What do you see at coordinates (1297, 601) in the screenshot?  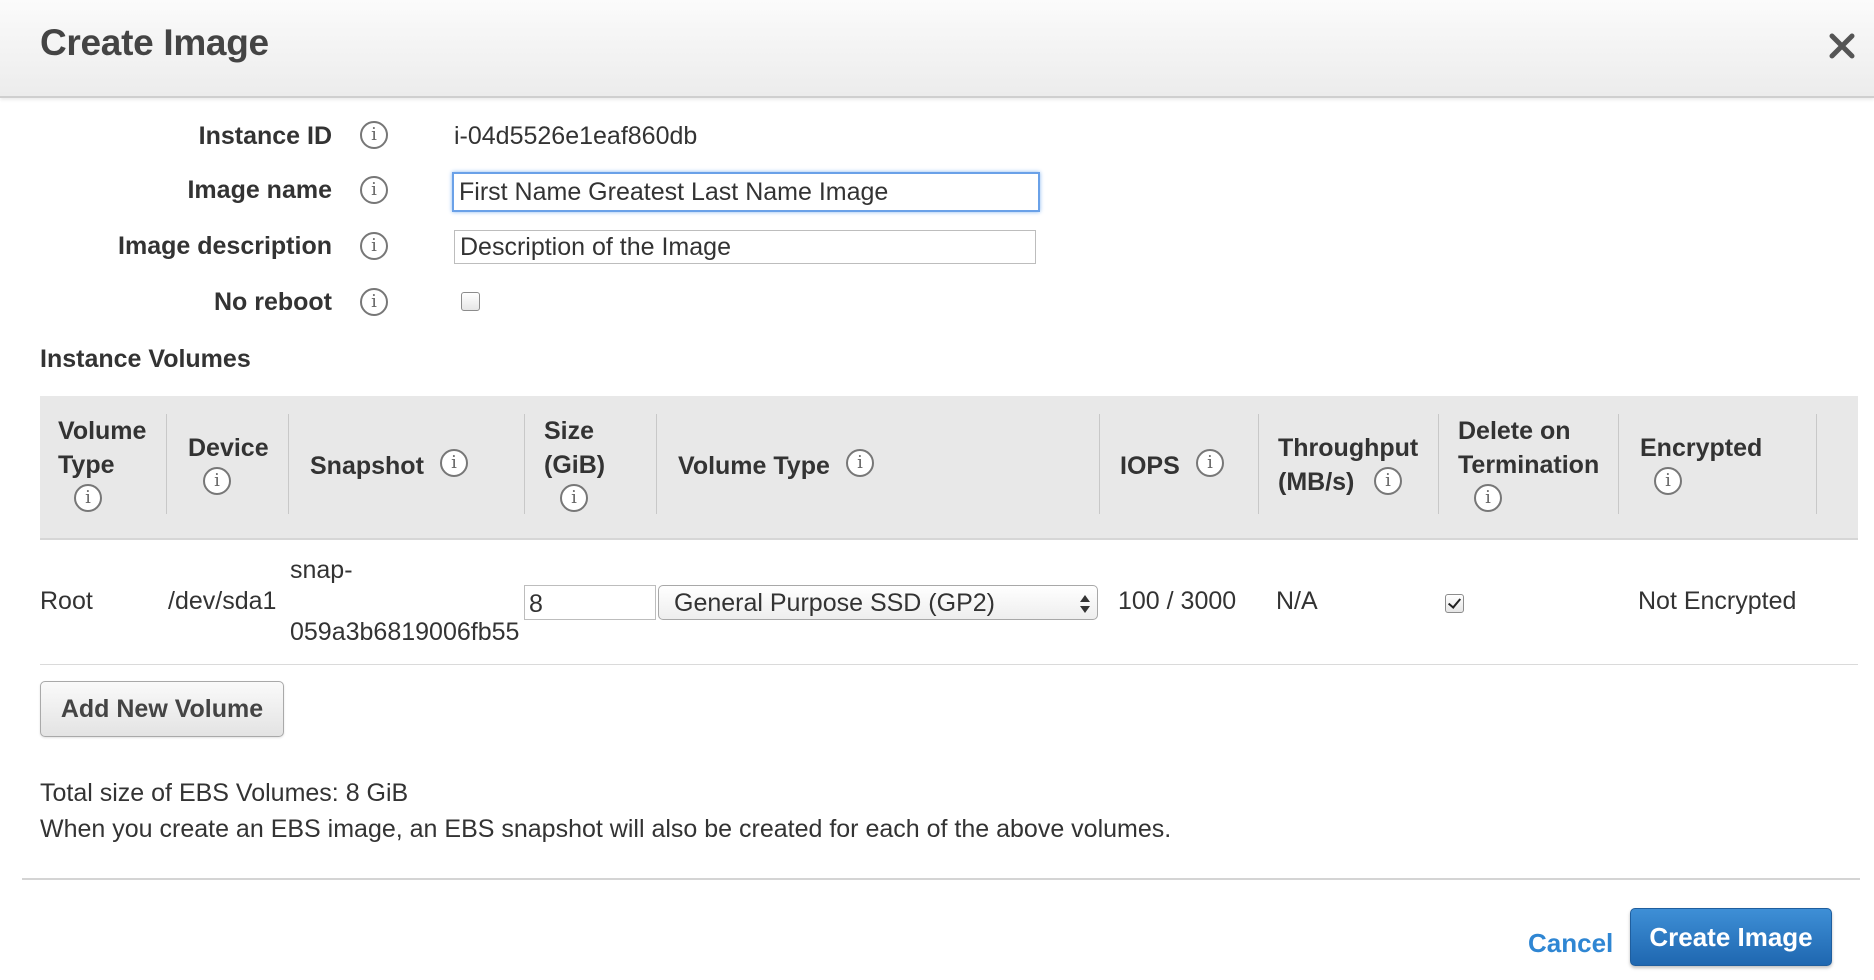 I see `row-throughput: N/A` at bounding box center [1297, 601].